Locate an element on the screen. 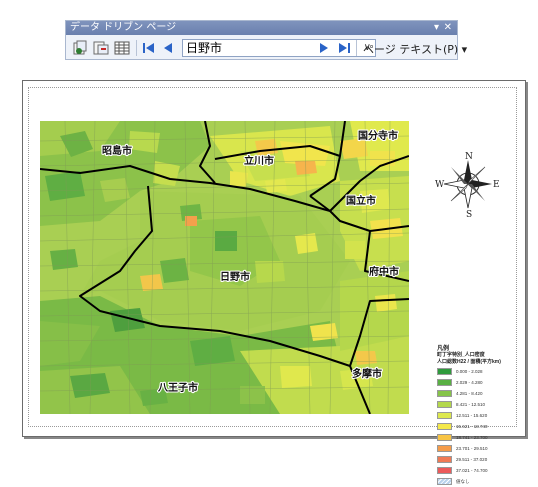 This screenshot has width=538, height=487. legend-item: 23.701 - 29.510 is located at coordinates (487, 449).